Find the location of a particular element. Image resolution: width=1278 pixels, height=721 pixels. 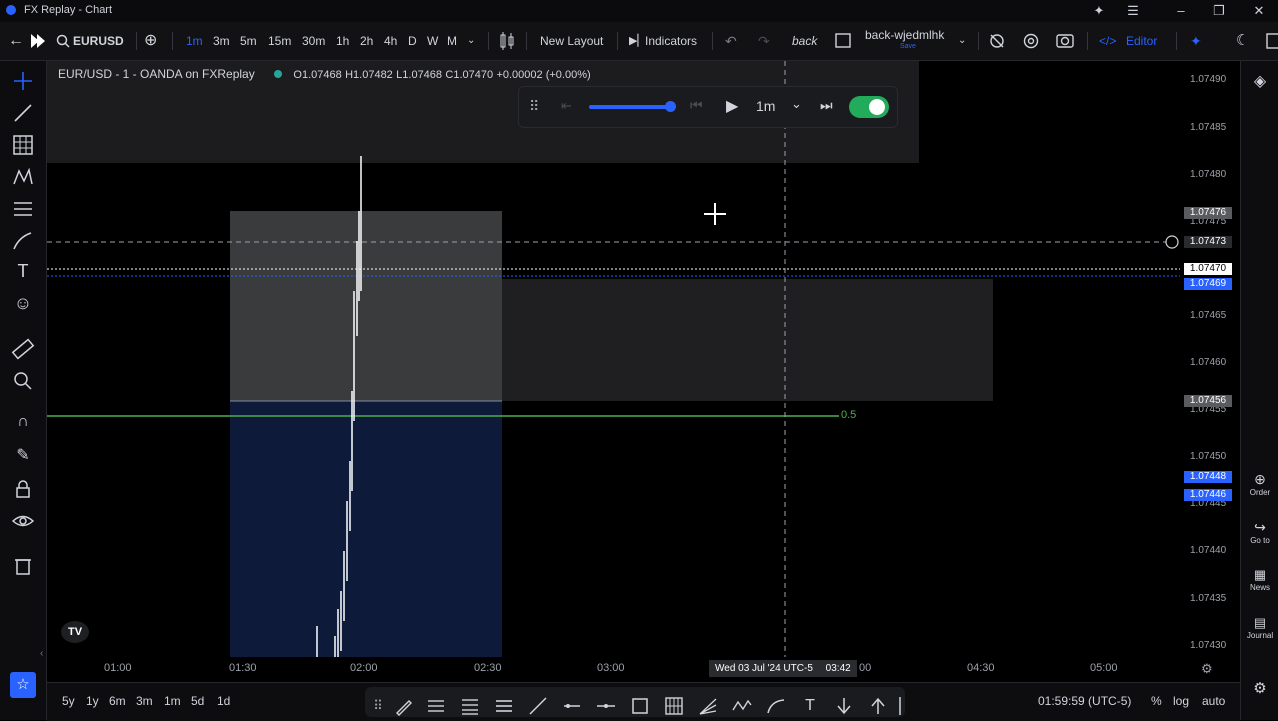

pen-tool-icon is located at coordinates (404, 706).